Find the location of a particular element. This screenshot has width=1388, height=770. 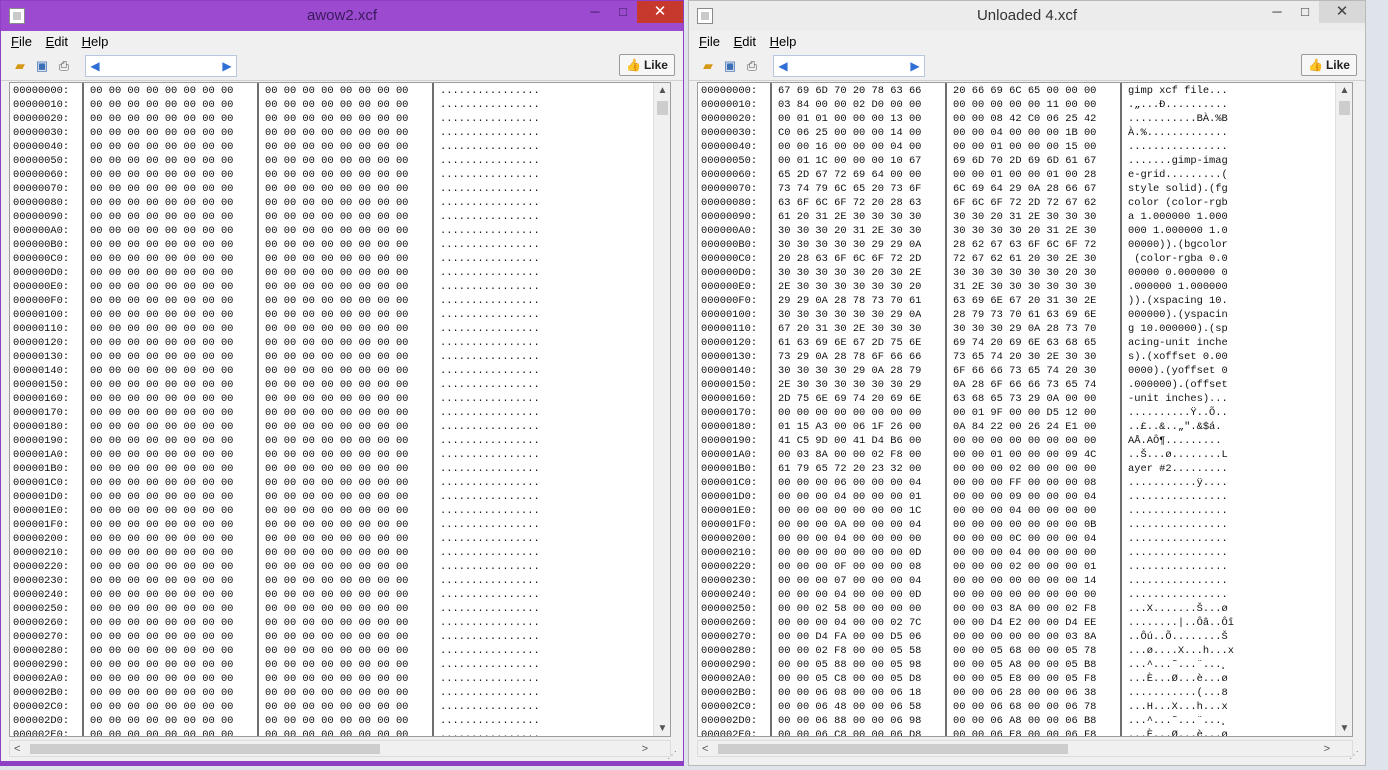

offset-cell: 00000120: is located at coordinates (729, 343).